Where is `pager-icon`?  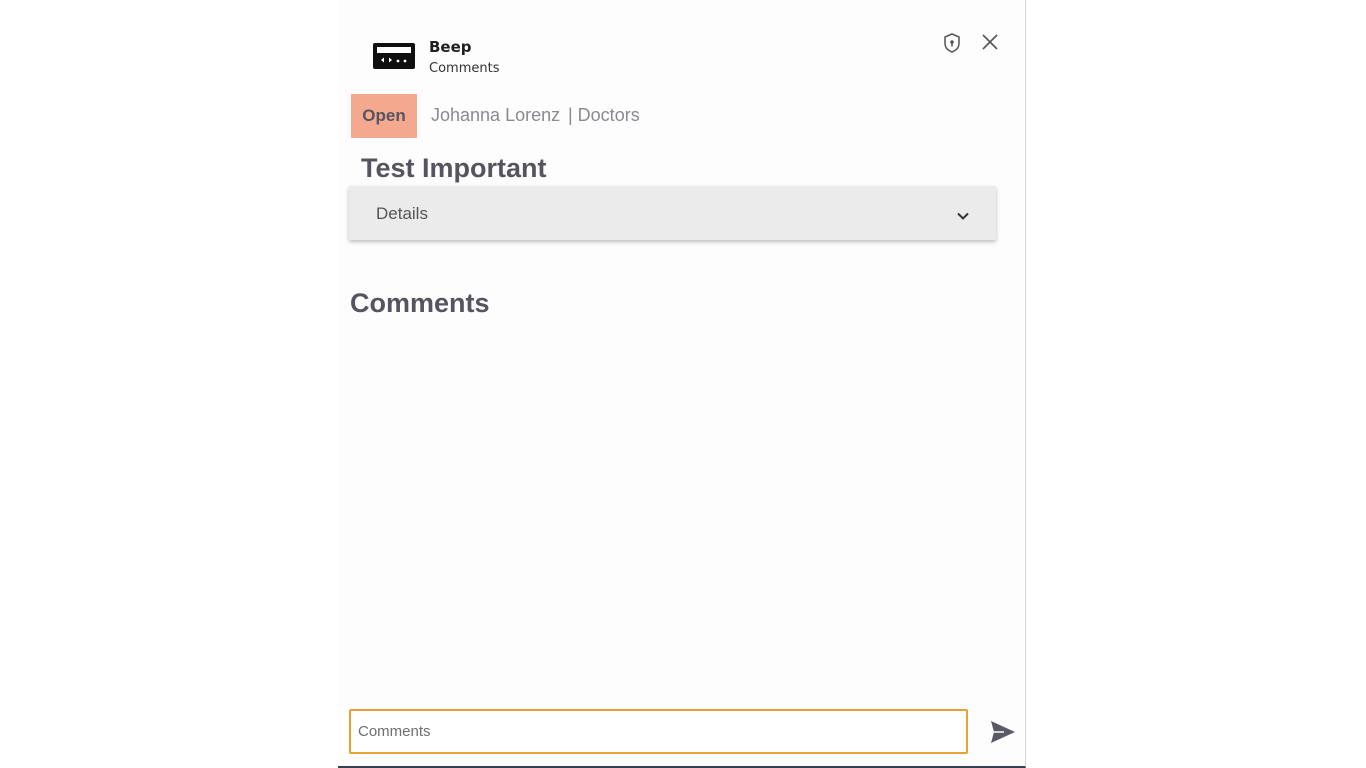
pager-icon is located at coordinates (394, 56).